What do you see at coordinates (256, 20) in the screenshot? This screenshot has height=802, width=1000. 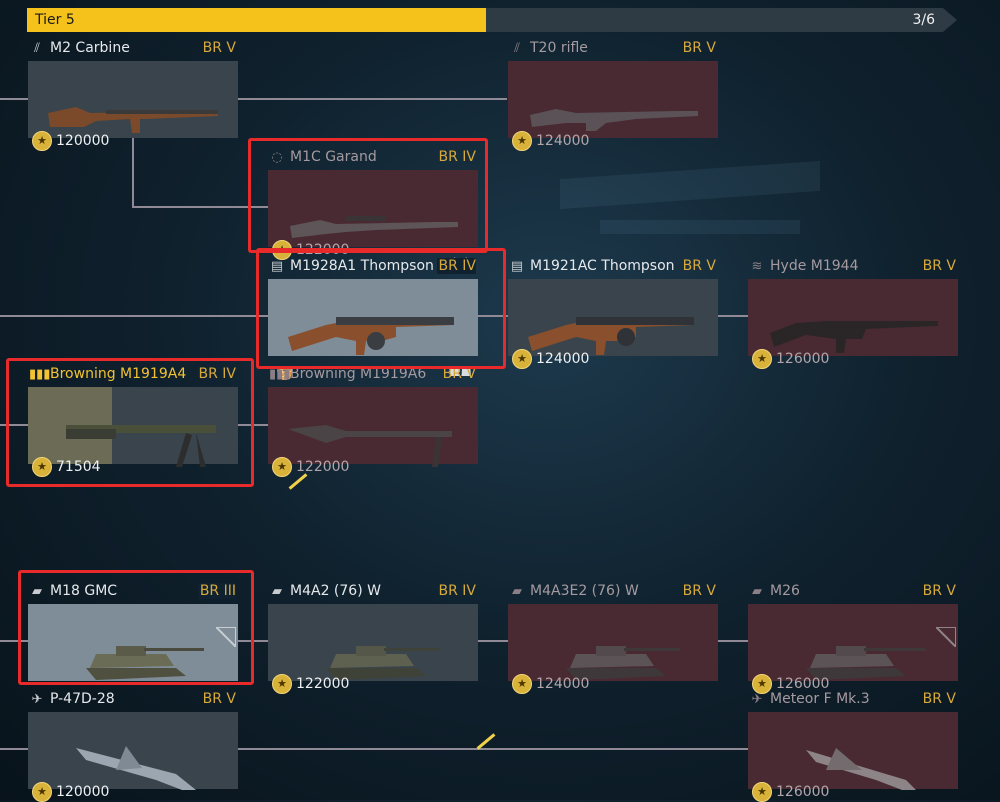 I see `tier-progress-fill` at bounding box center [256, 20].